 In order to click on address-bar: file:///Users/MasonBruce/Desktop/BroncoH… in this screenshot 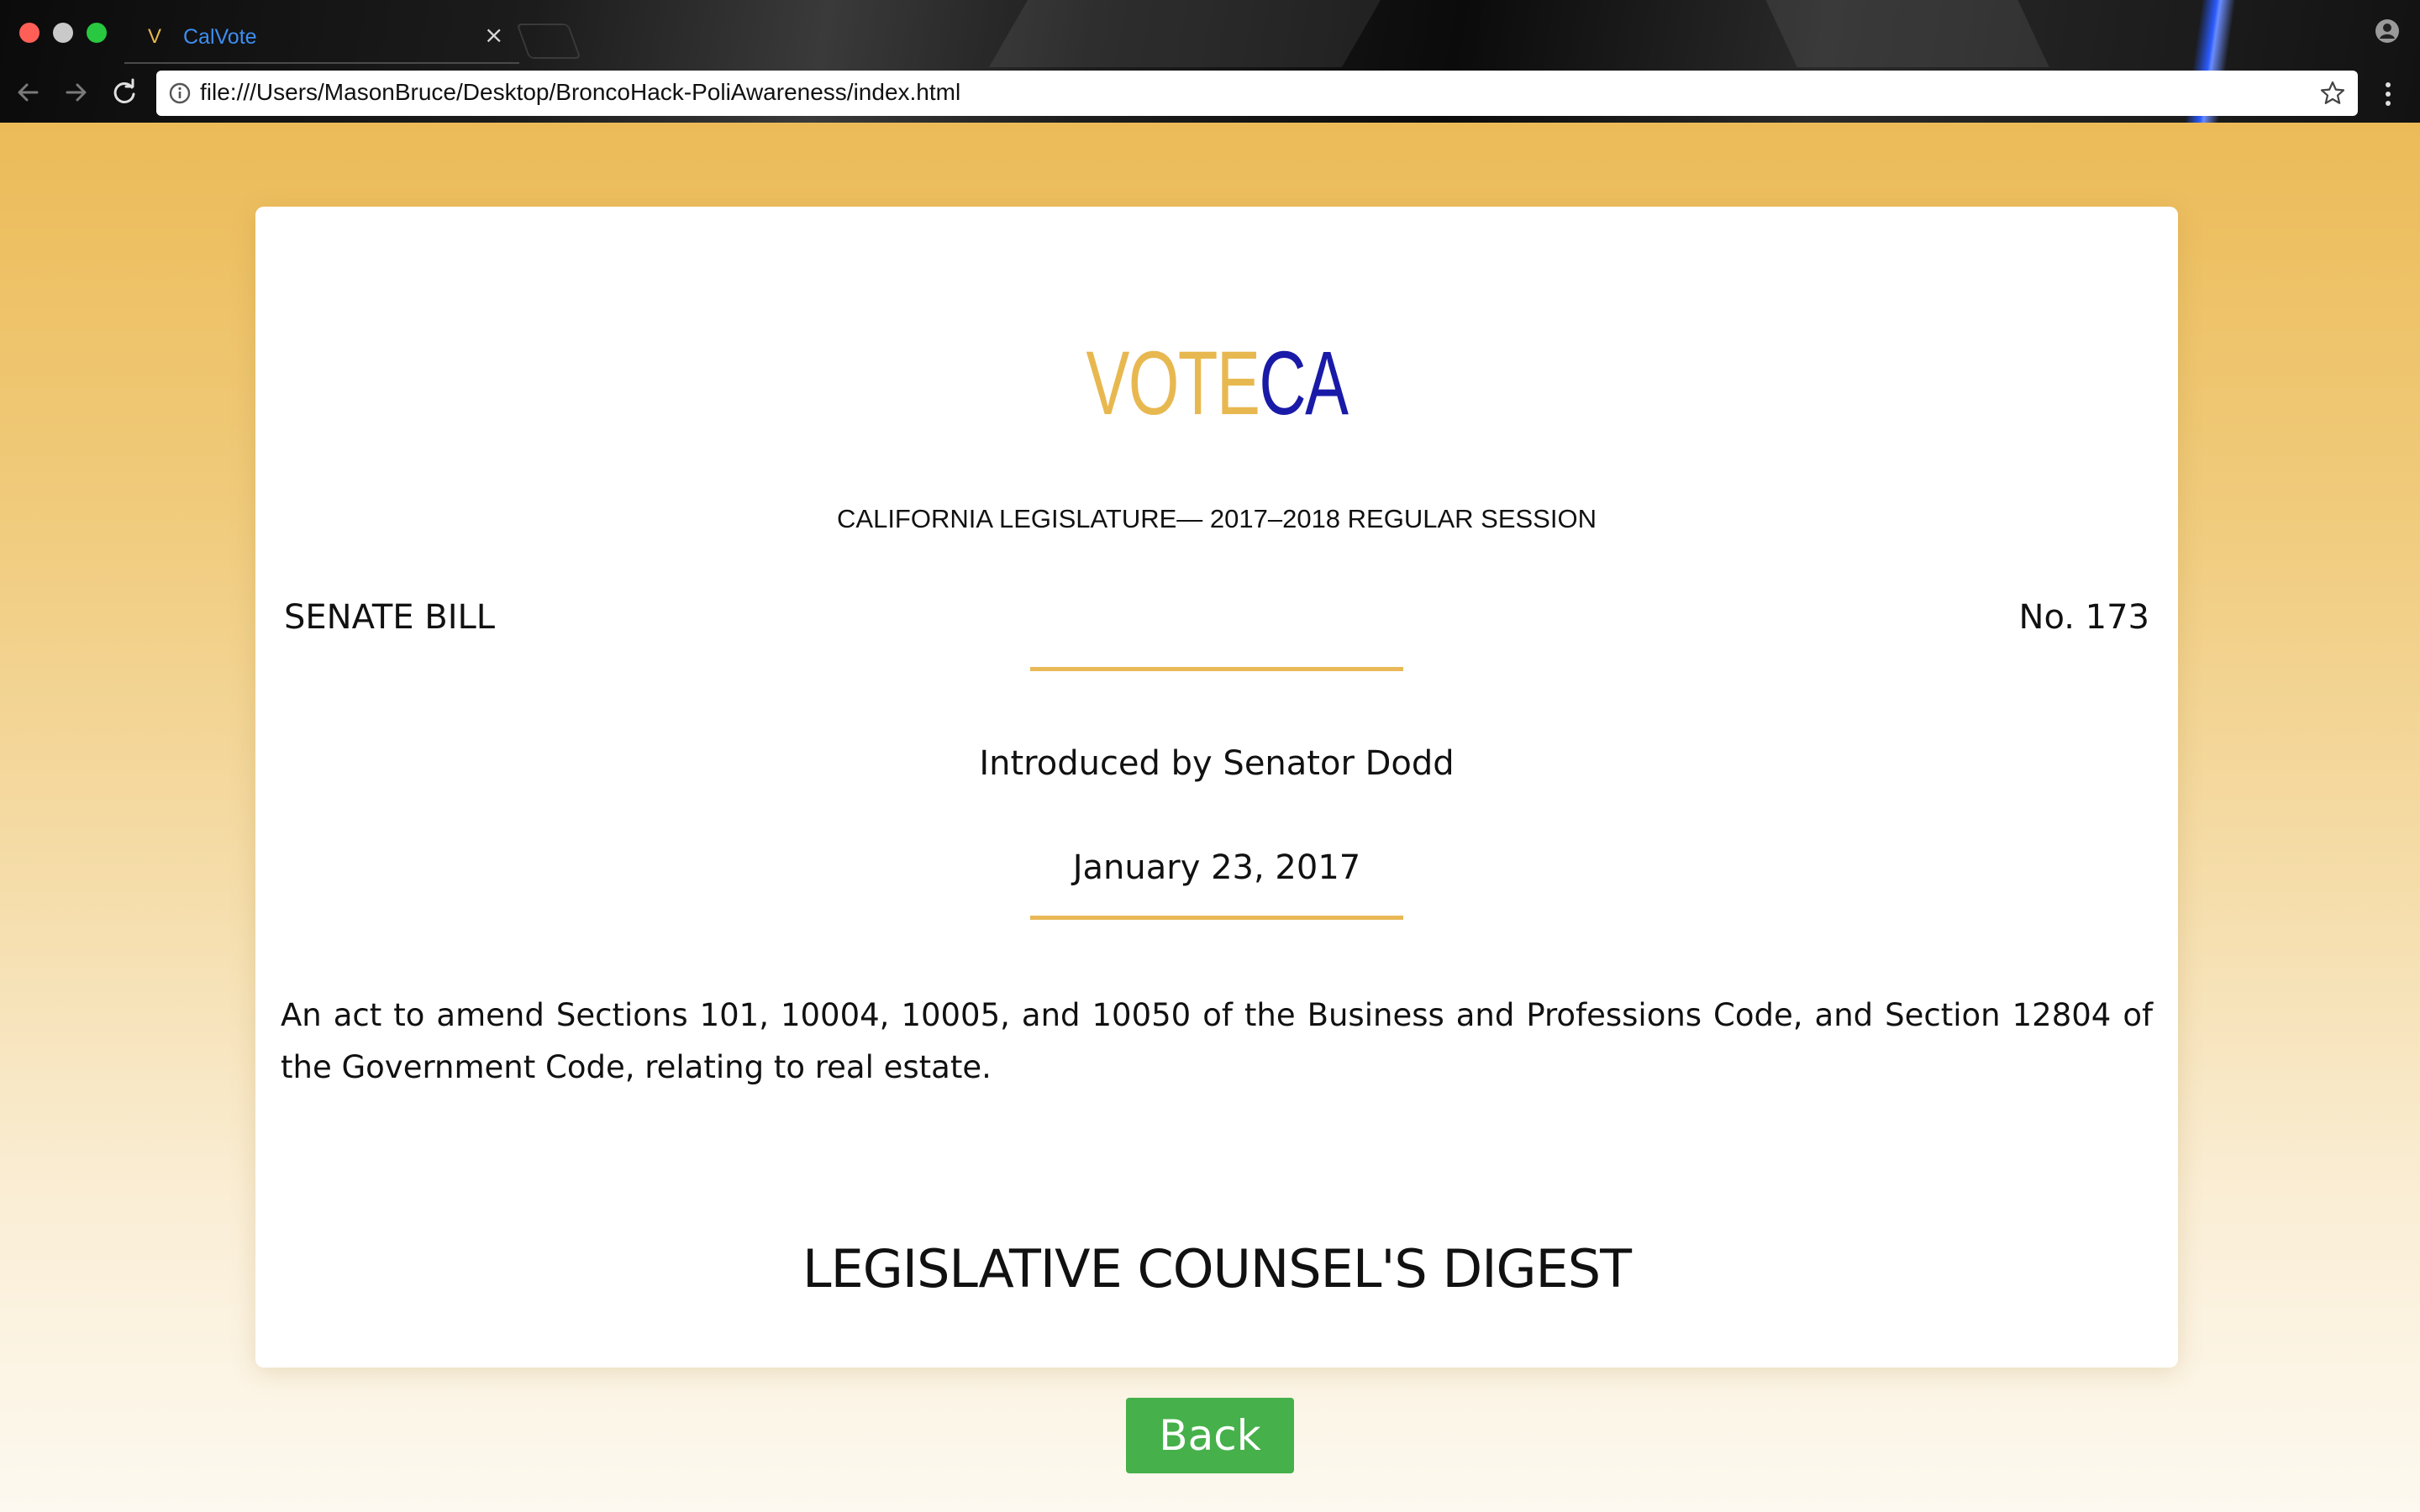, I will do `click(1257, 93)`.